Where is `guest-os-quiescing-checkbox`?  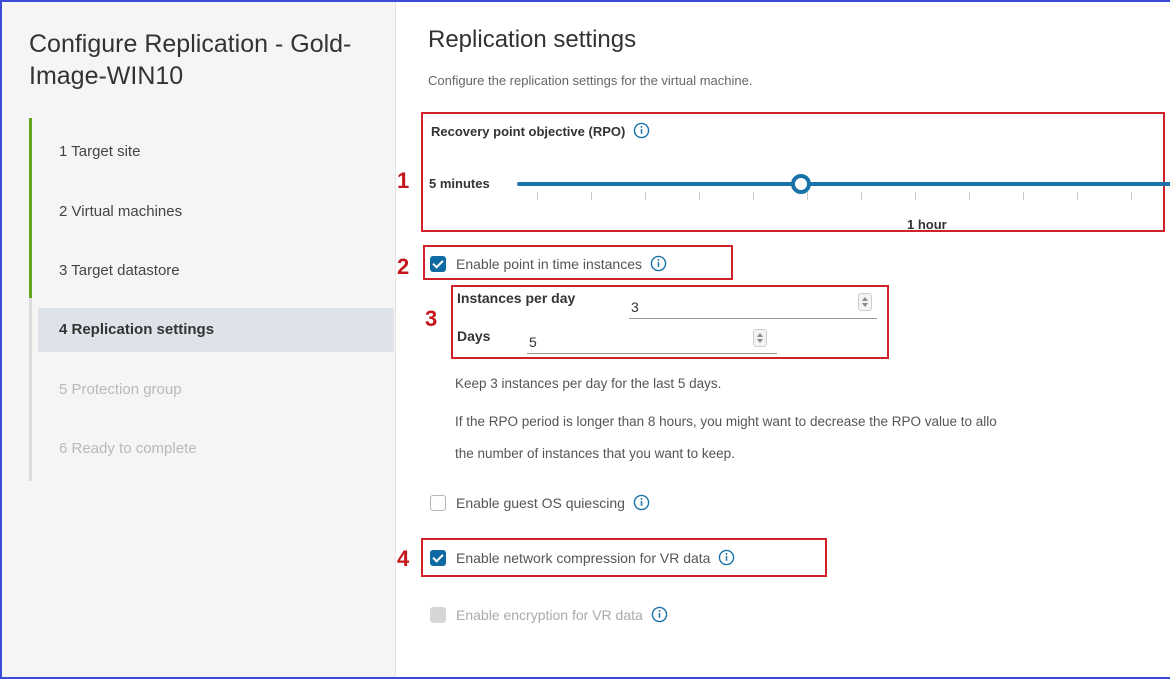 guest-os-quiescing-checkbox is located at coordinates (438, 503).